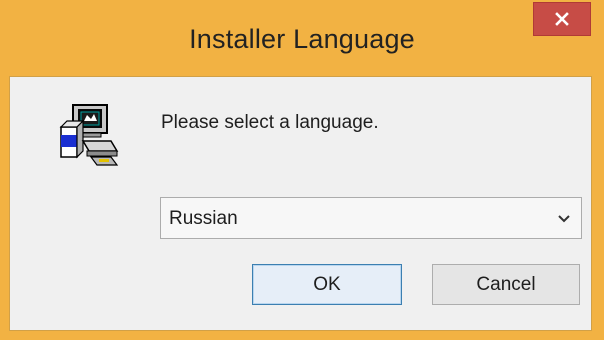 Image resolution: width=604 pixels, height=340 pixels. Describe the element at coordinates (564, 218) in the screenshot. I see `chevron-down-icon` at that location.